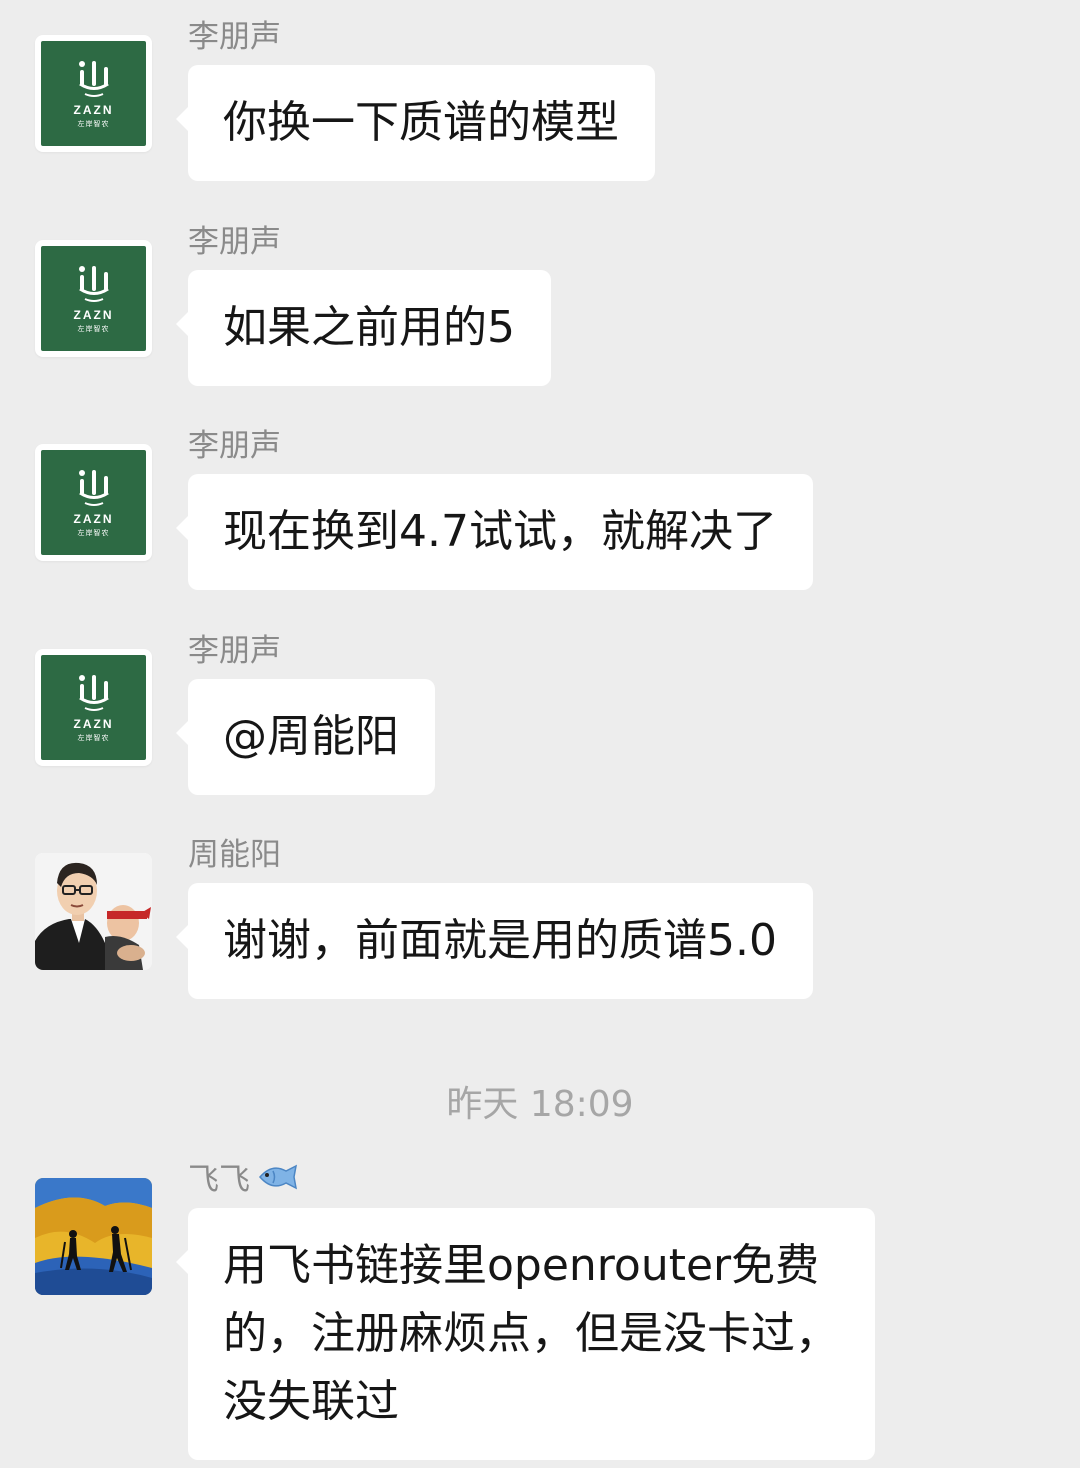  Describe the element at coordinates (305, 737) in the screenshot. I see `message-bubble: @周能阳` at that location.